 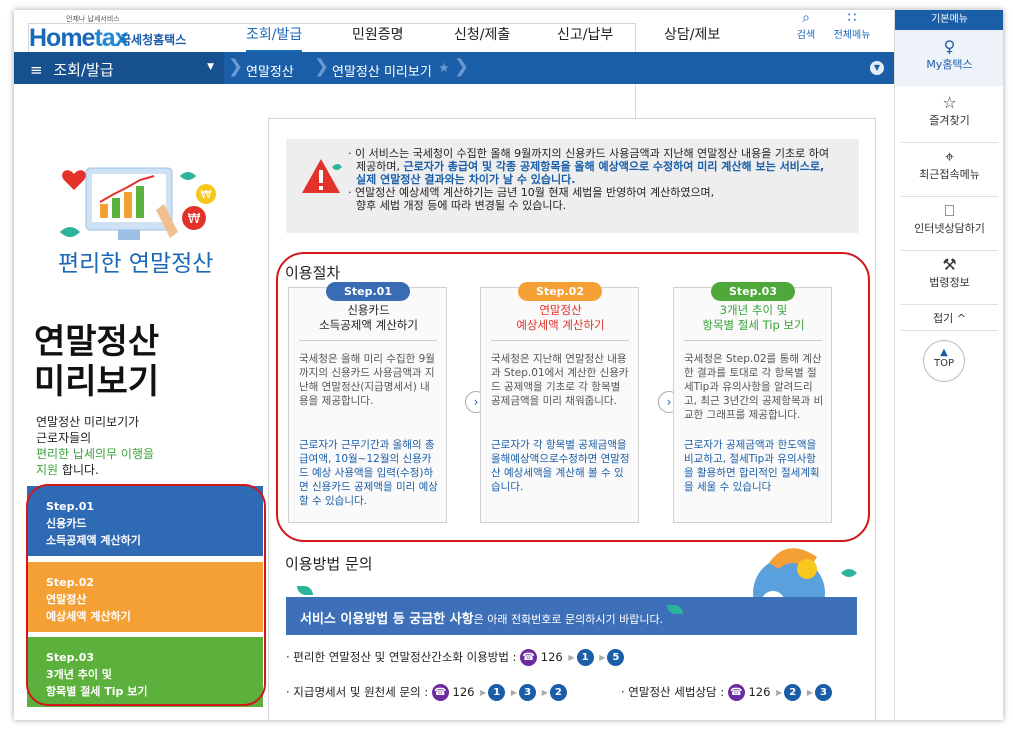 I want to click on logo-korean-name: 국세청홈택스, so click(x=153, y=40).